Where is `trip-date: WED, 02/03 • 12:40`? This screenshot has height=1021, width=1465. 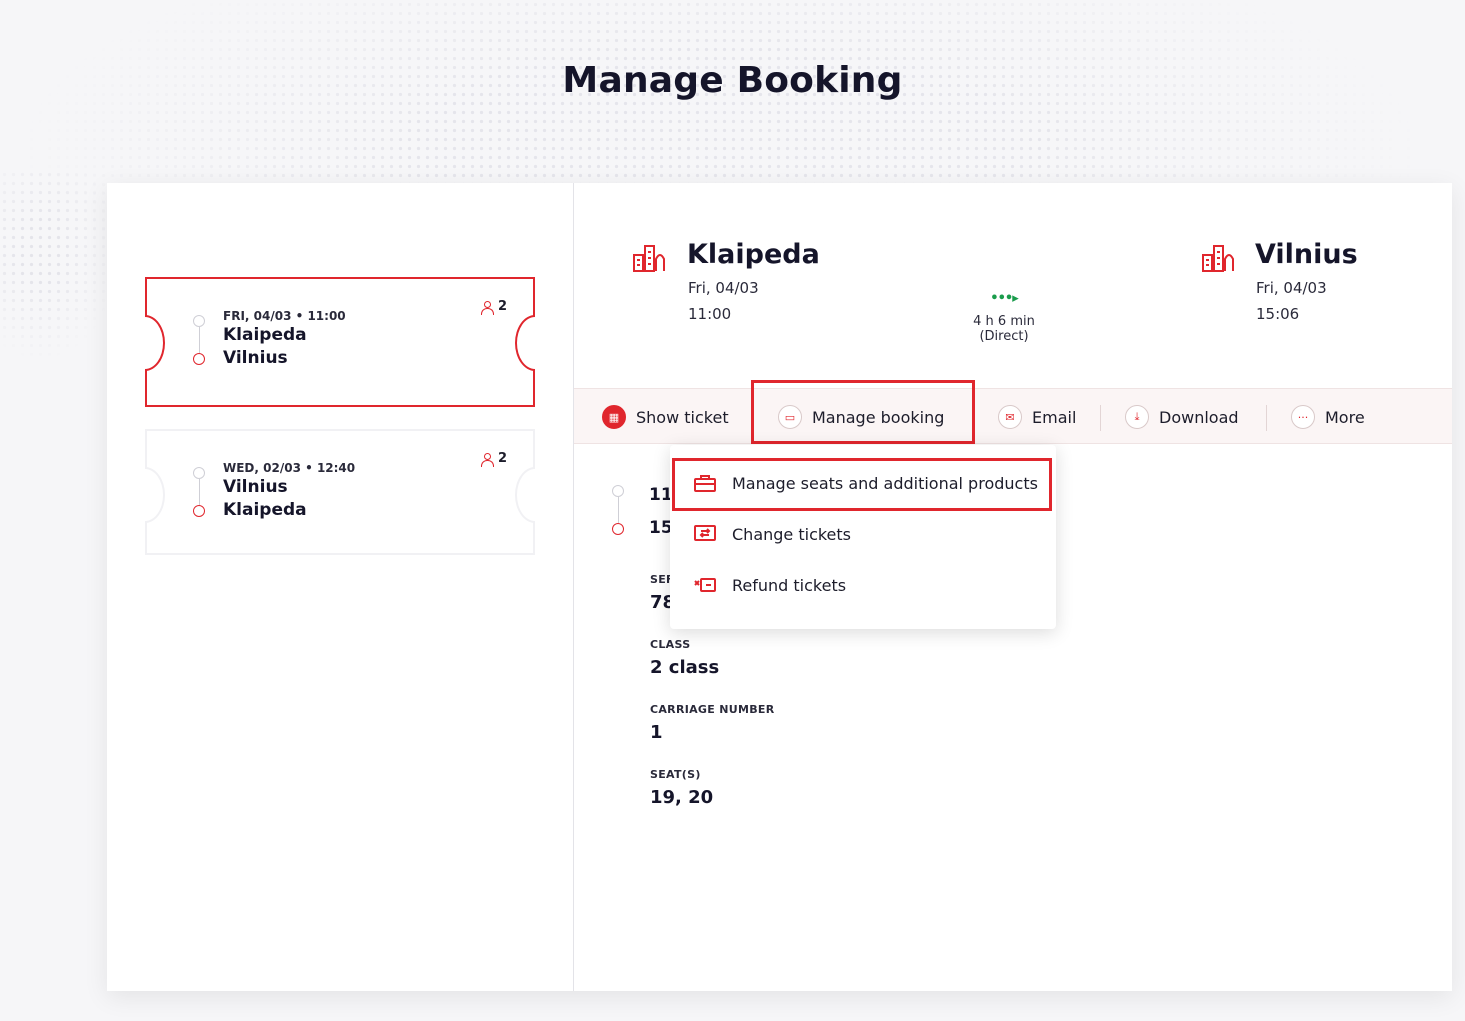
trip-date: WED, 02/03 • 12:40 is located at coordinates (289, 468).